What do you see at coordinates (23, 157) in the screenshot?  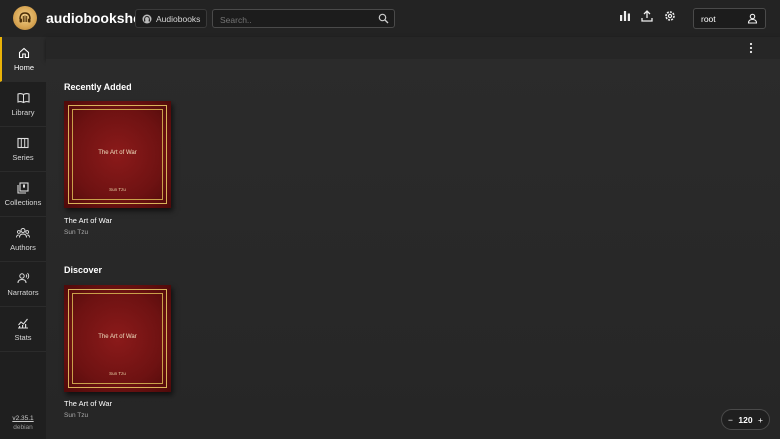 I see `sidebar-item-label: Series` at bounding box center [23, 157].